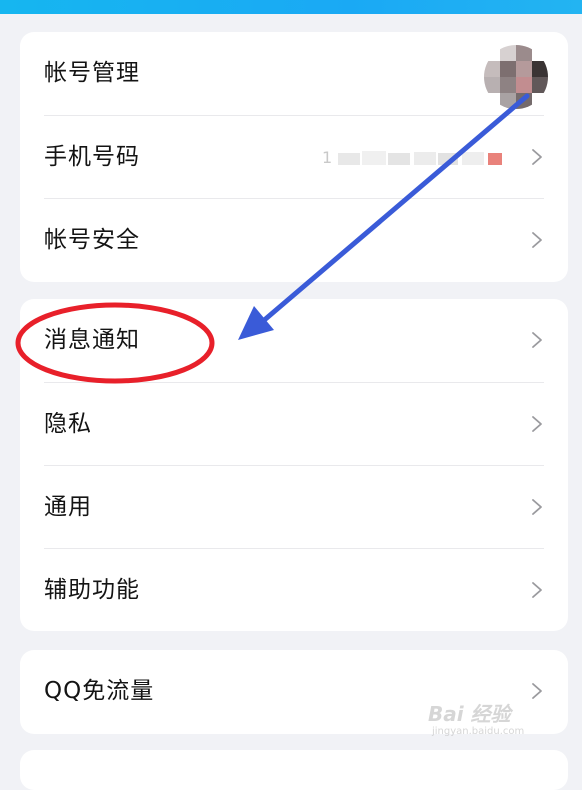  Describe the element at coordinates (92, 73) in the screenshot. I see `row-label: 帐号管理` at that location.